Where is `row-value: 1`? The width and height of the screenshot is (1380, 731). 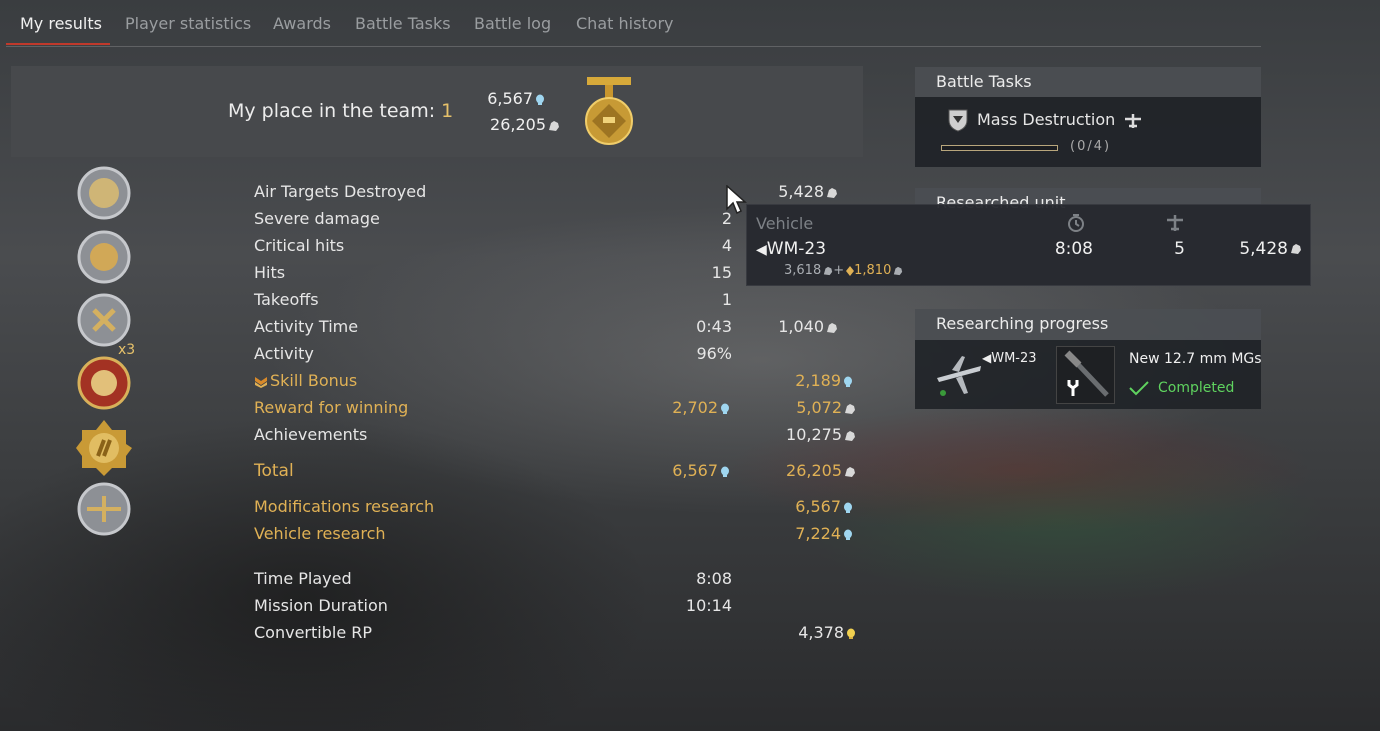
row-value: 1 is located at coordinates (726, 299).